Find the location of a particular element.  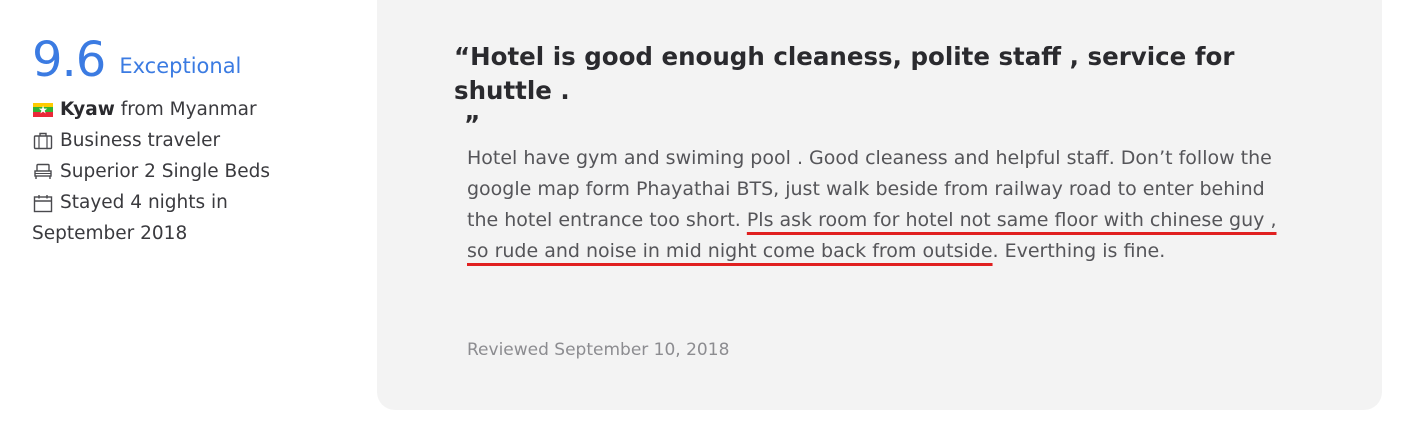

reviewer-origin: ★ Kyaw from Myanmar is located at coordinates (177, 109).